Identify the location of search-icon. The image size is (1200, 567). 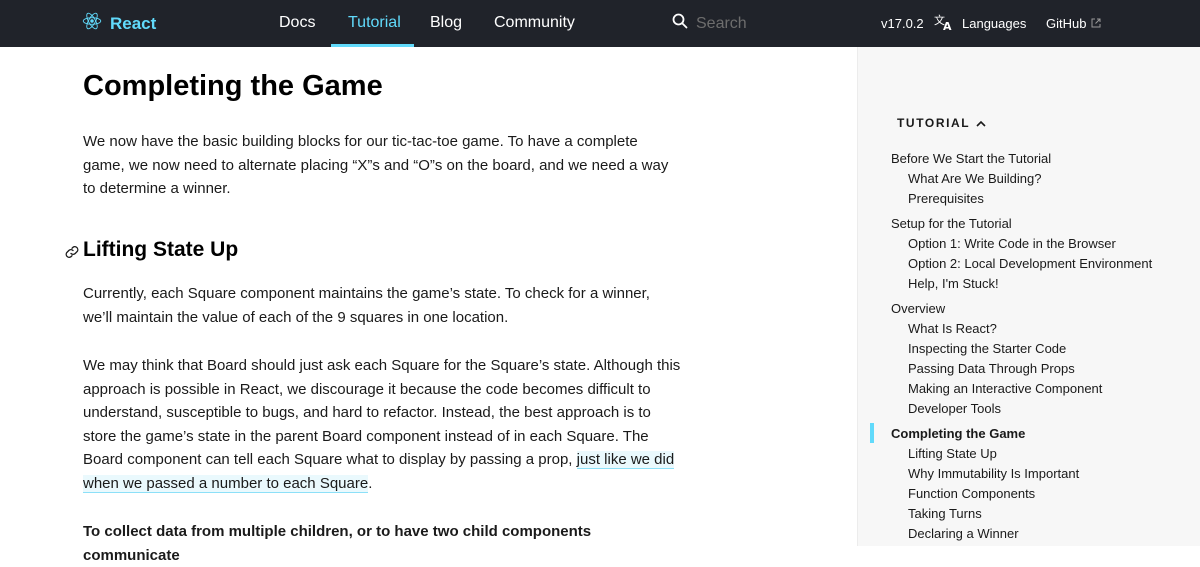
(680, 23).